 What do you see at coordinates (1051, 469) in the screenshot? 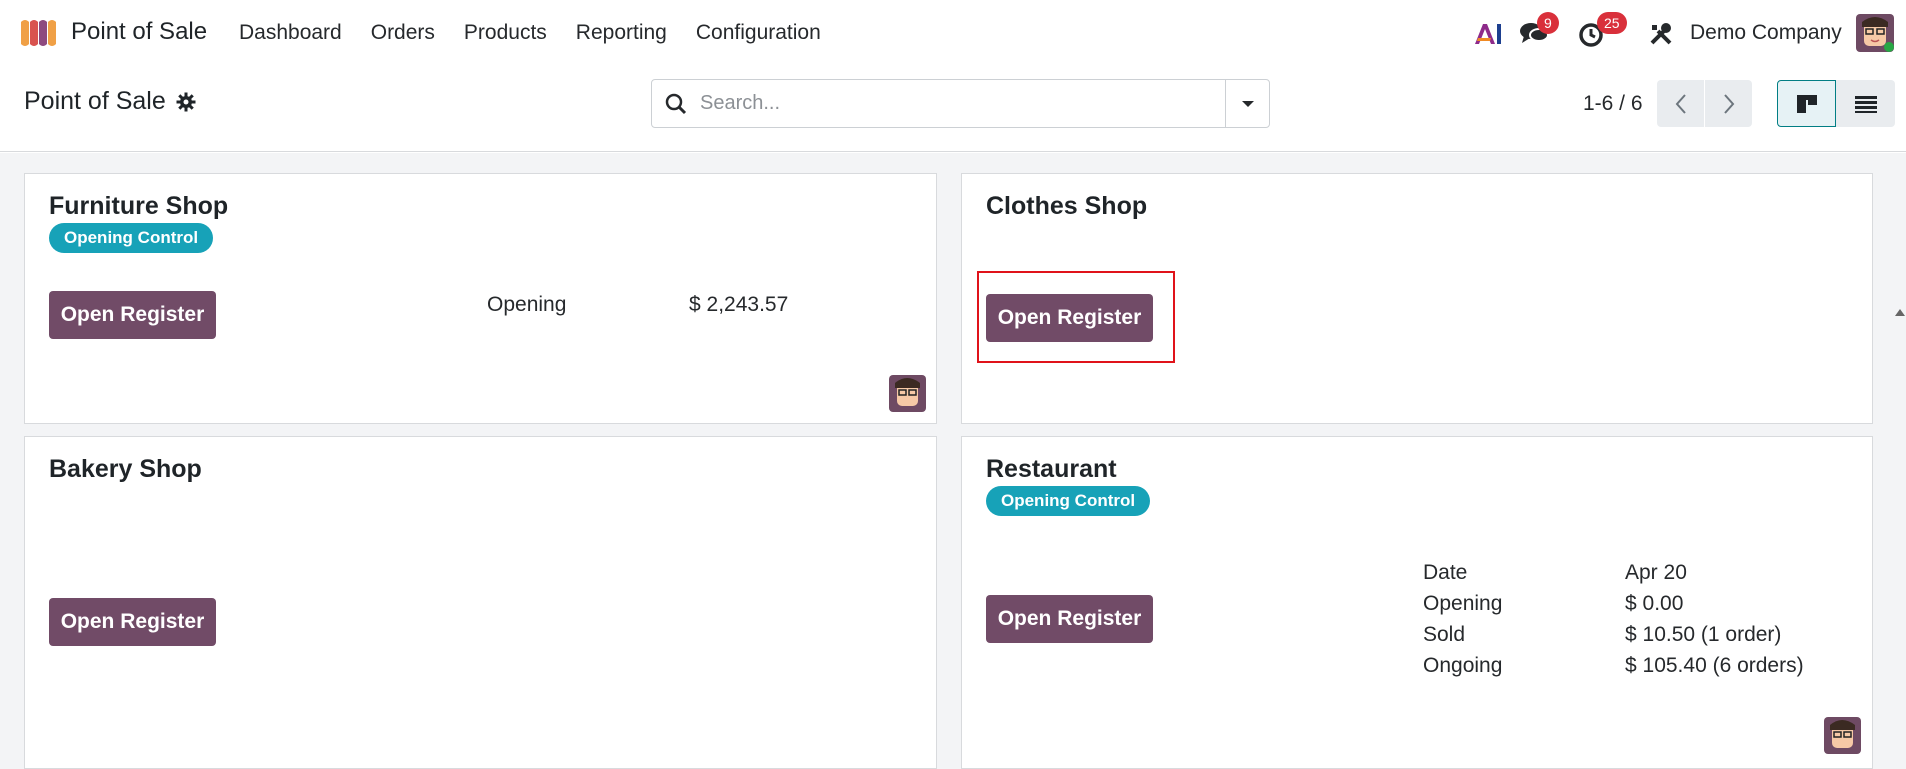
I see `card-title: Restaurant` at bounding box center [1051, 469].